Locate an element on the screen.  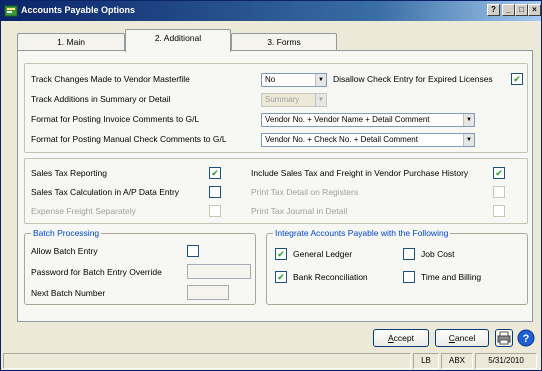
disallow-check-checkbox: ✔ is located at coordinates (517, 79).